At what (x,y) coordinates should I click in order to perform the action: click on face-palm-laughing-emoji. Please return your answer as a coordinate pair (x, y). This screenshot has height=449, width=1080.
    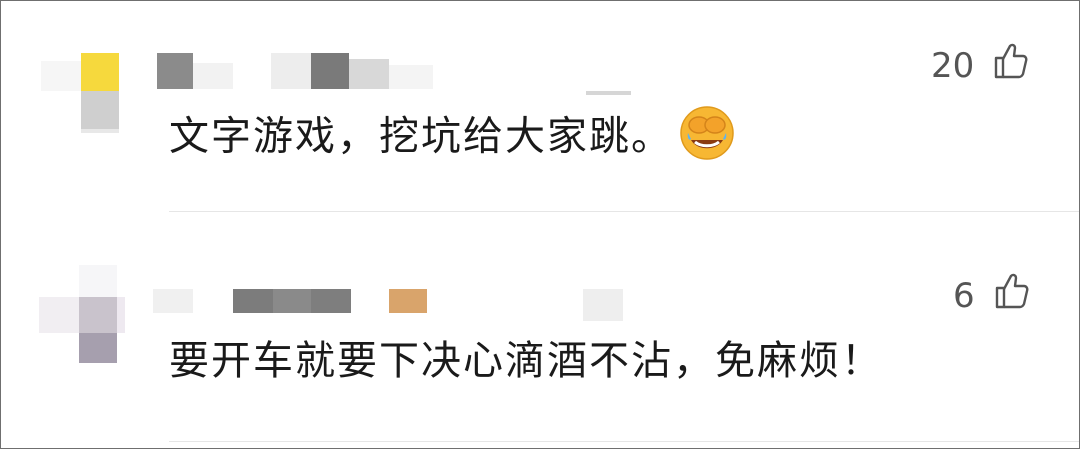
    Looking at the image, I should click on (707, 138).